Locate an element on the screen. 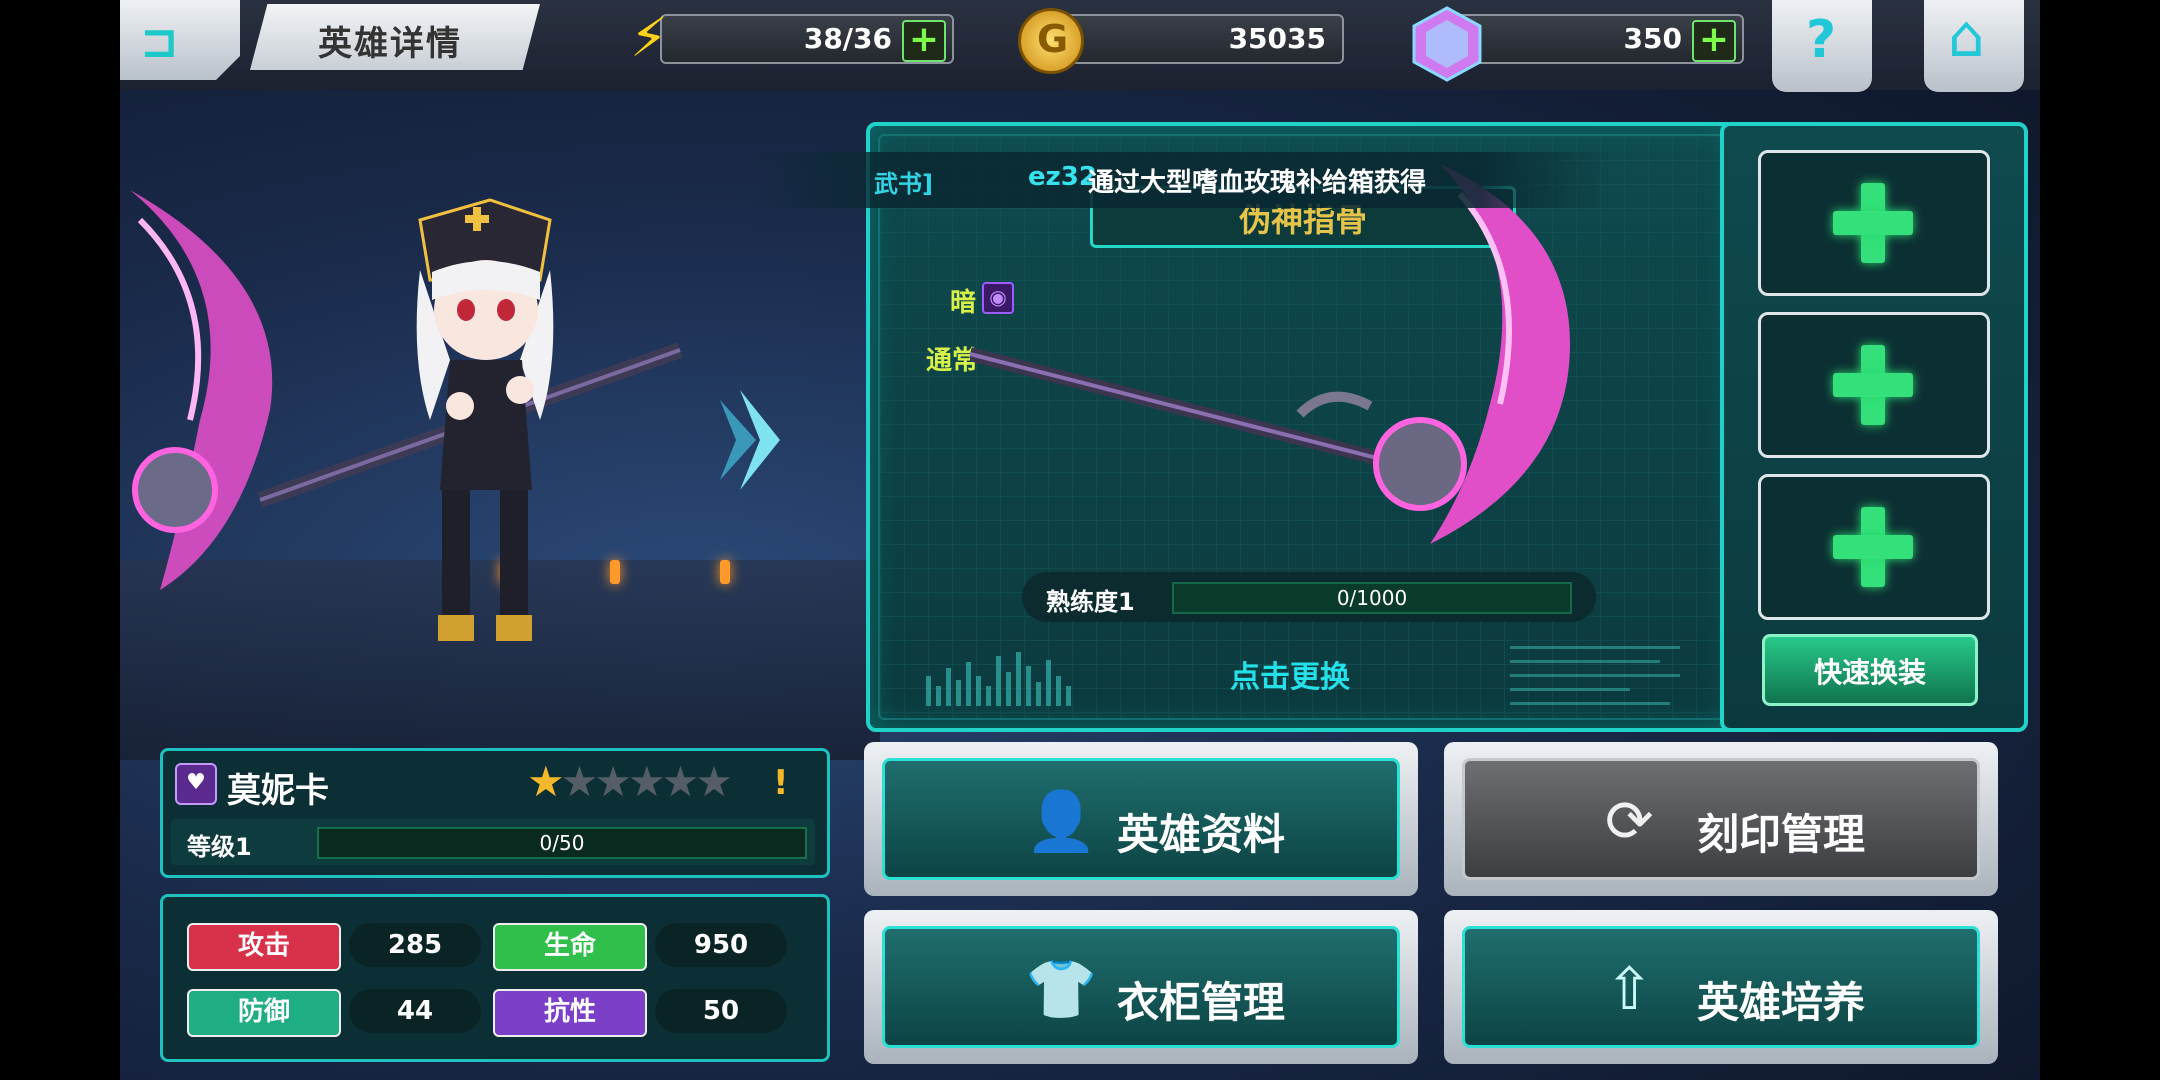  top-bar: ⊐ 英雄详情 38/36 + ⚡ 35035 G 350 + ? ⌂ is located at coordinates (1080, 46).